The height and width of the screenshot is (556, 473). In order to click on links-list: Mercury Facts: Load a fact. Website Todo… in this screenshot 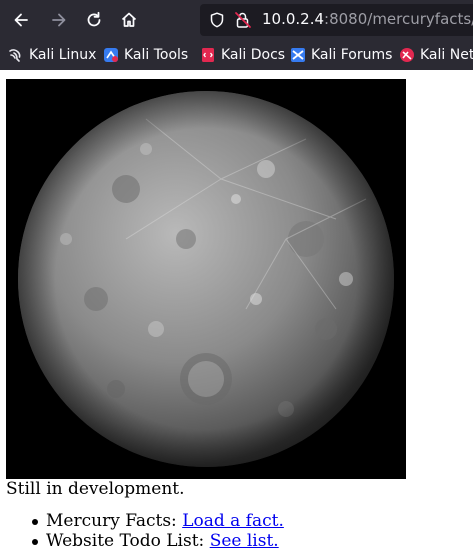, I will do `click(158, 531)`.